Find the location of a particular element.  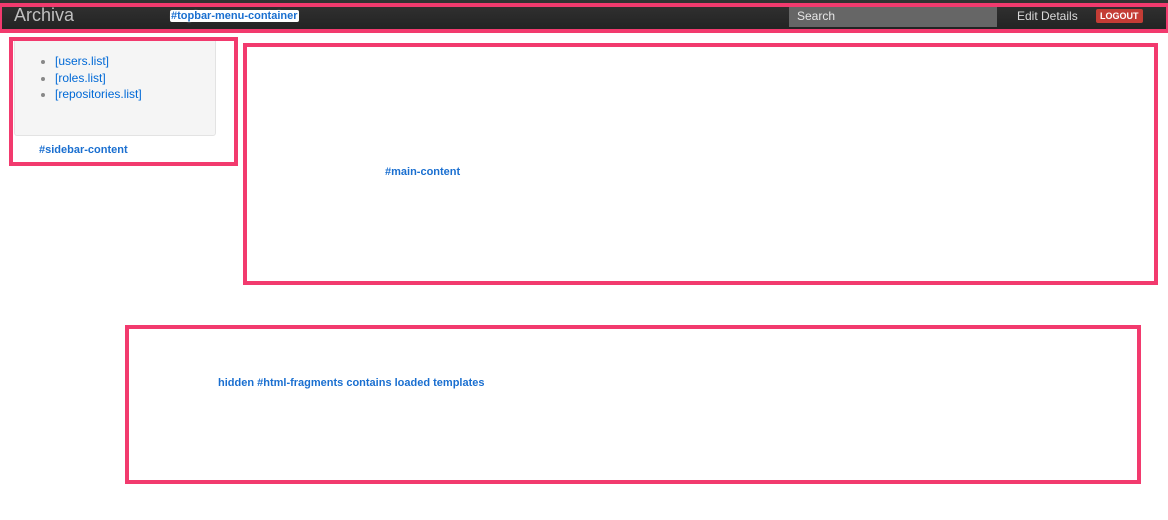

main-content-annotation-label: #main-content is located at coordinates (423, 172).